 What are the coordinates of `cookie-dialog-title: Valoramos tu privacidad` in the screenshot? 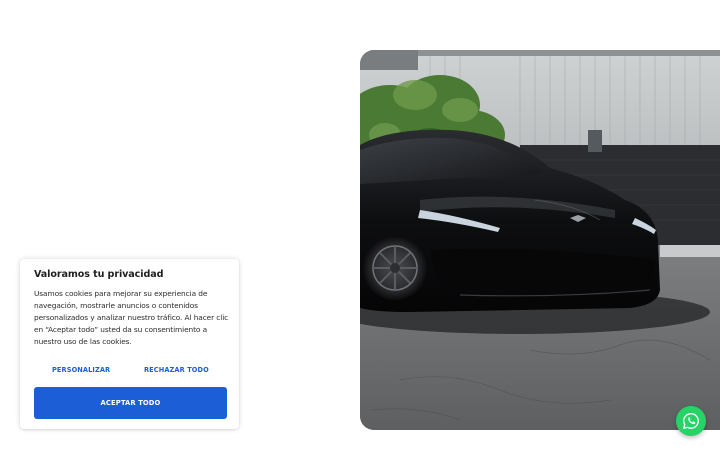 It's located at (99, 274).